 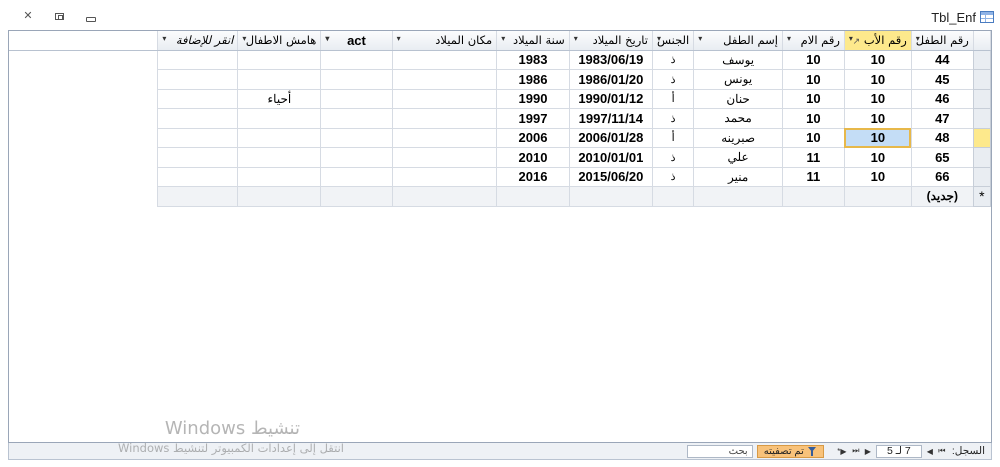 What do you see at coordinates (533, 138) in the screenshot?
I see `cell-birth-year: 2006` at bounding box center [533, 138].